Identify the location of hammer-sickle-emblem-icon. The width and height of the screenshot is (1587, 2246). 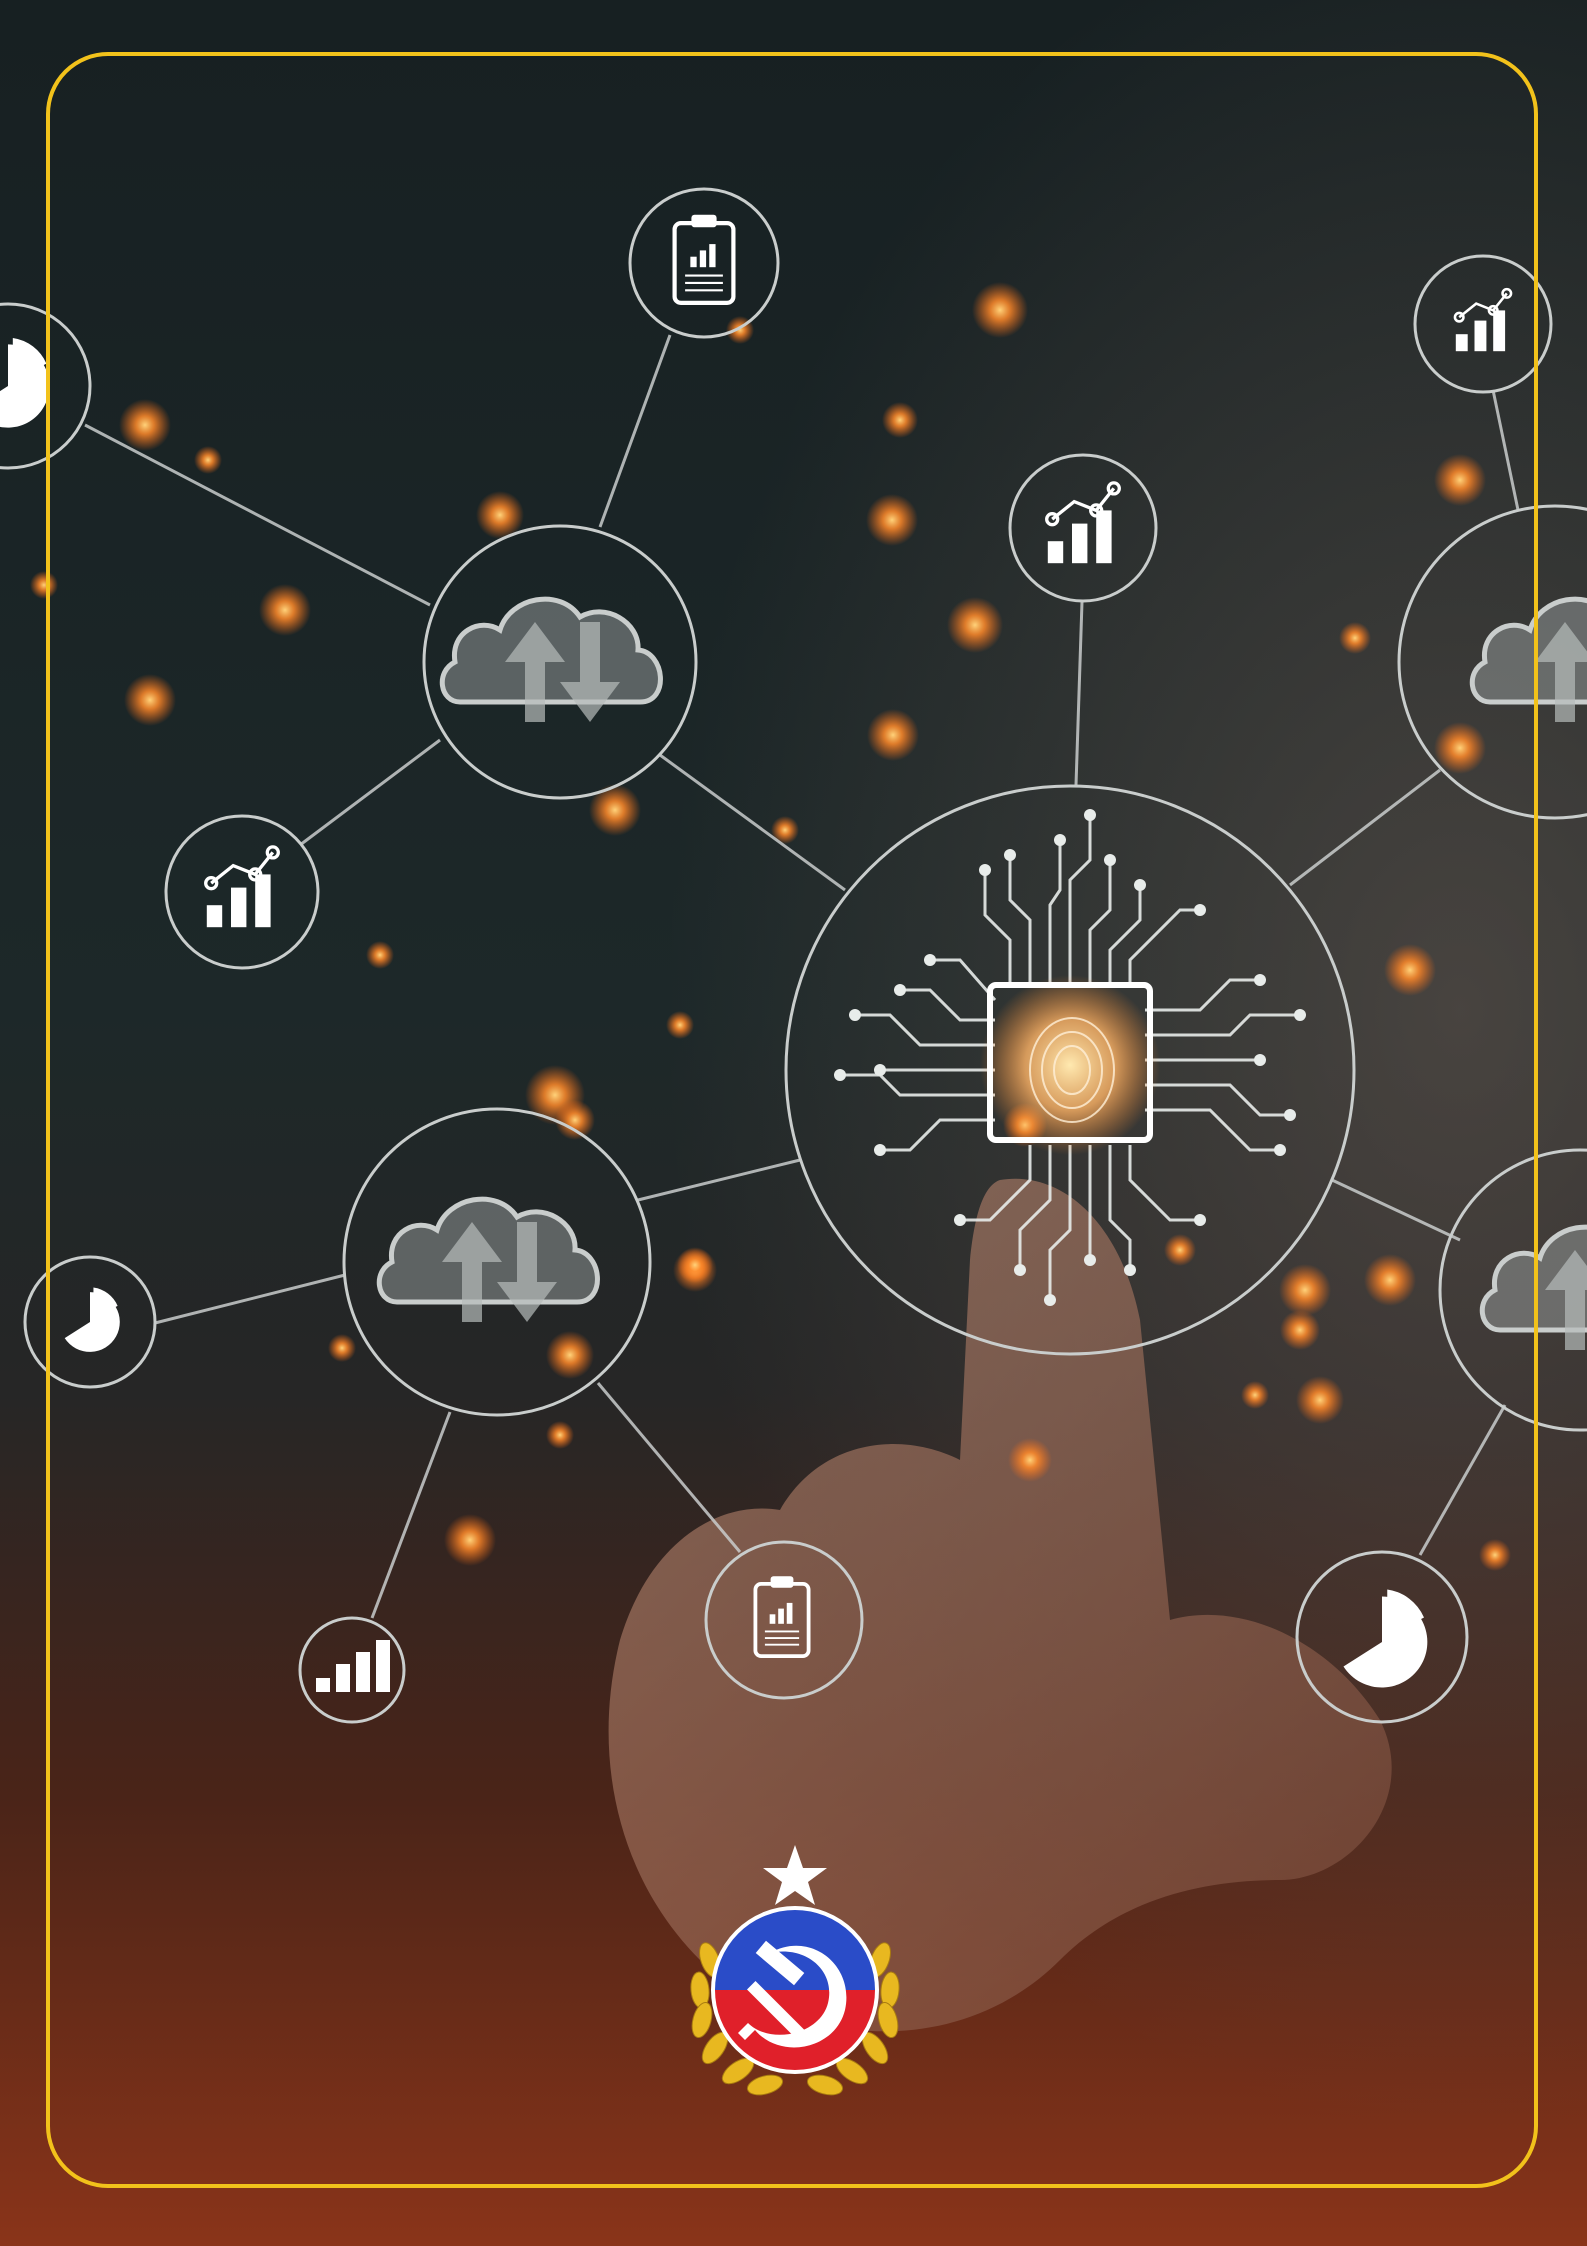
(795, 1970).